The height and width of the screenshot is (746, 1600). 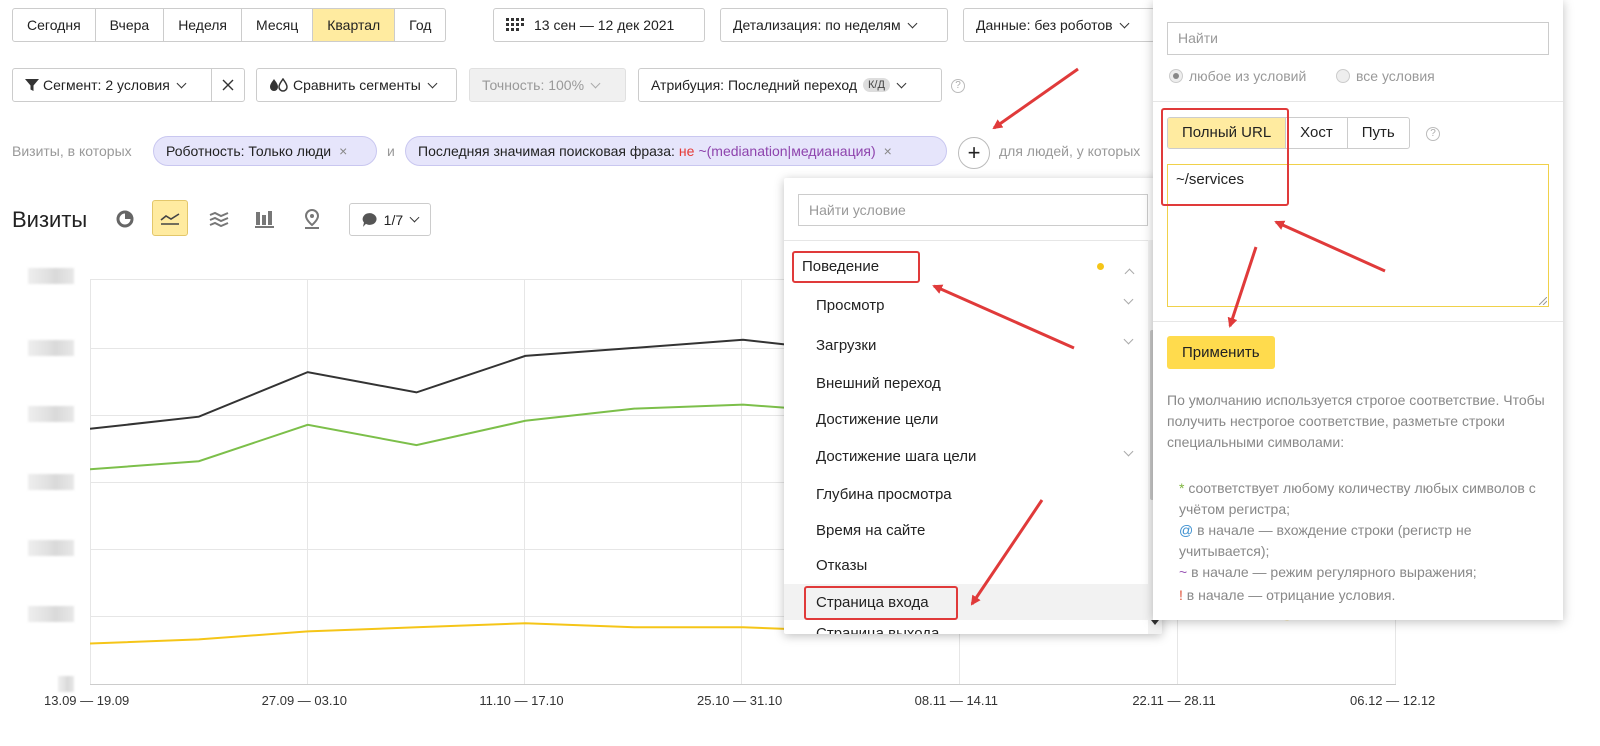 I want to click on arrow-to-add-button, so click(x=1035, y=98).